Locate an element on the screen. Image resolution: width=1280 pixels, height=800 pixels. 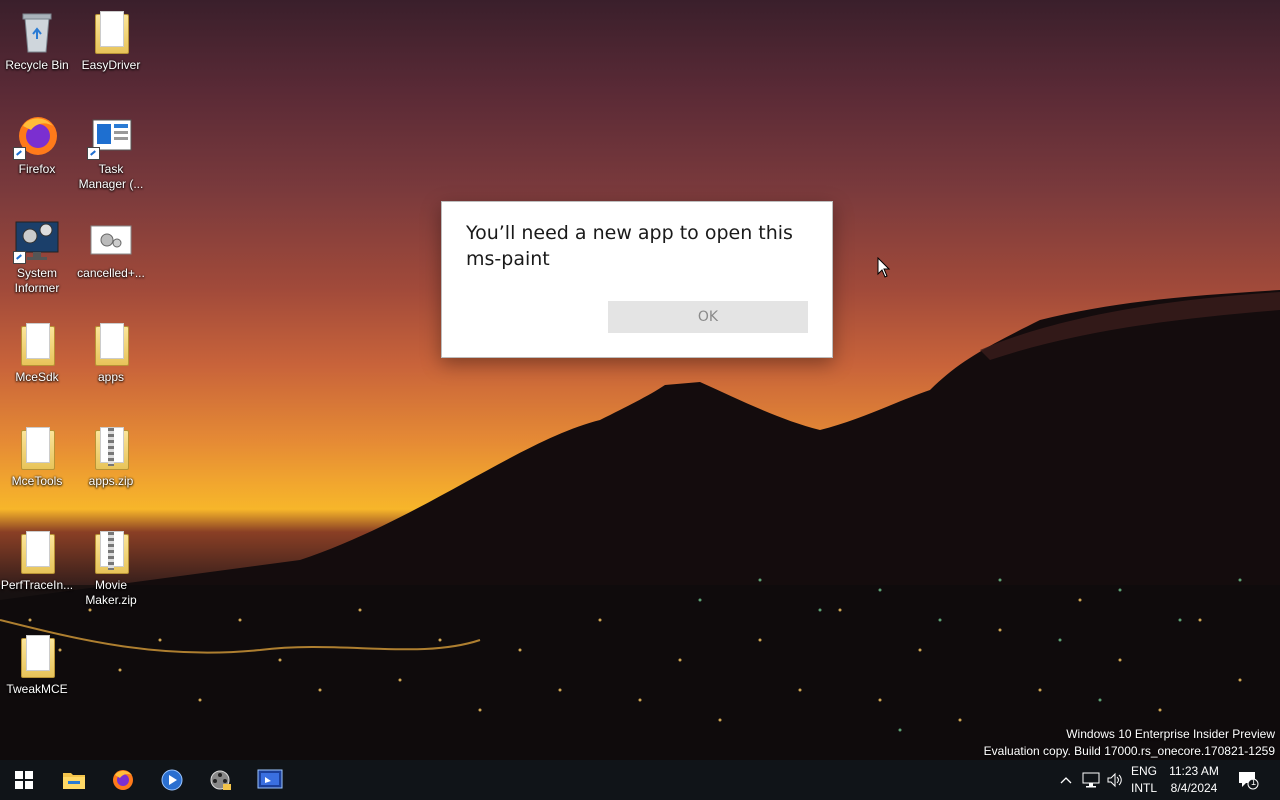
clock: 11:23 AM 8/4/2024 is located at coordinates (1194, 780).